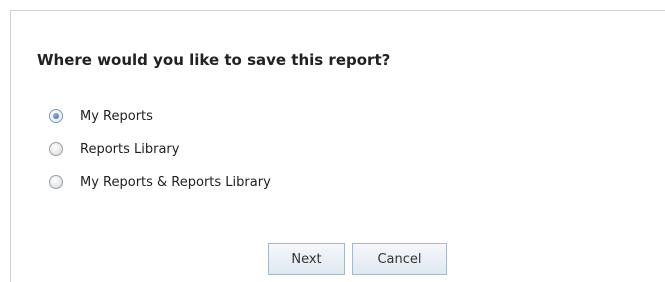  I want to click on option-both: My Reports & Reports Library, so click(160, 182).